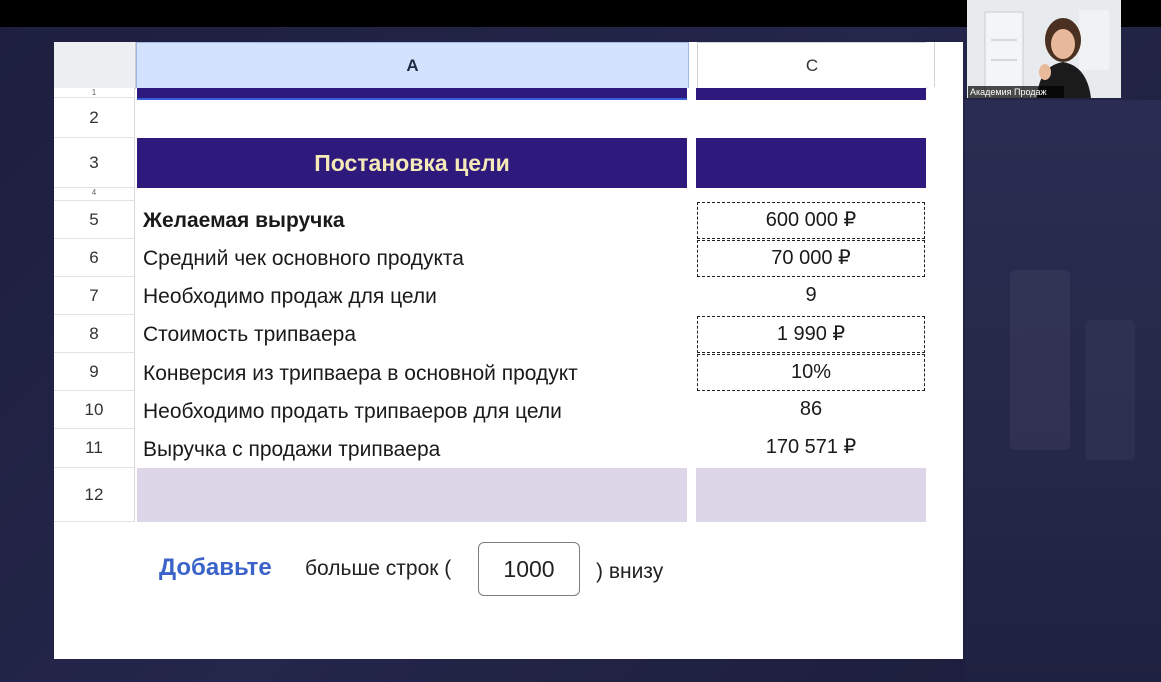  What do you see at coordinates (630, 571) in the screenshot?
I see `add-rows-text-after: ) внизу` at bounding box center [630, 571].